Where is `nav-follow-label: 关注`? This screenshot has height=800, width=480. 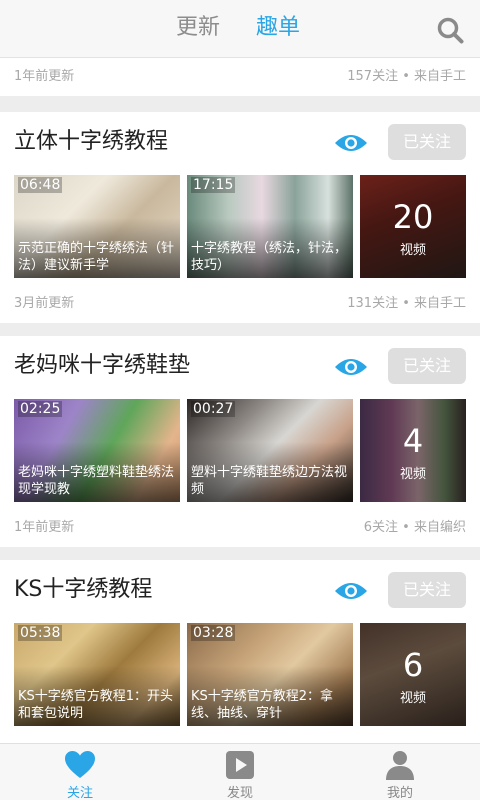
nav-follow-label: 关注 is located at coordinates (79, 793).